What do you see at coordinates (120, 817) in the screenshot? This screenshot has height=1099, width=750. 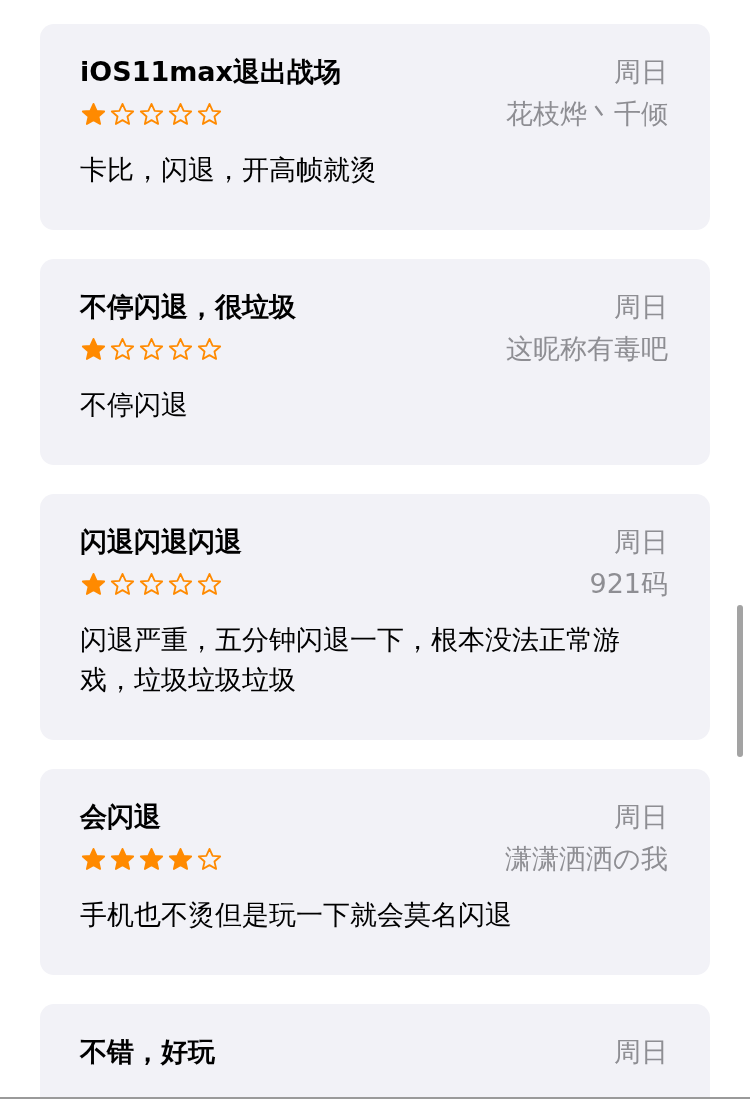 I see `review-title: 会闪退` at bounding box center [120, 817].